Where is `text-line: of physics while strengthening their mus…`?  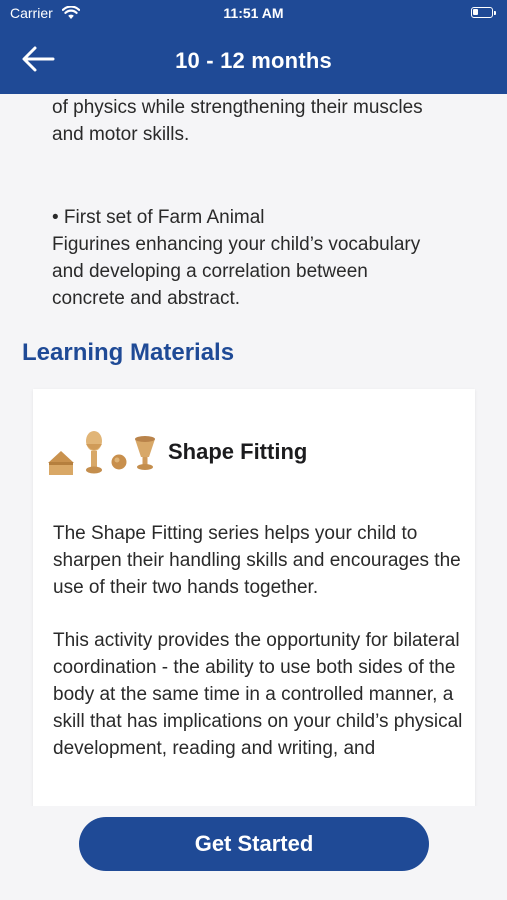
text-line: of physics while strengthening their mus… is located at coordinates (237, 107).